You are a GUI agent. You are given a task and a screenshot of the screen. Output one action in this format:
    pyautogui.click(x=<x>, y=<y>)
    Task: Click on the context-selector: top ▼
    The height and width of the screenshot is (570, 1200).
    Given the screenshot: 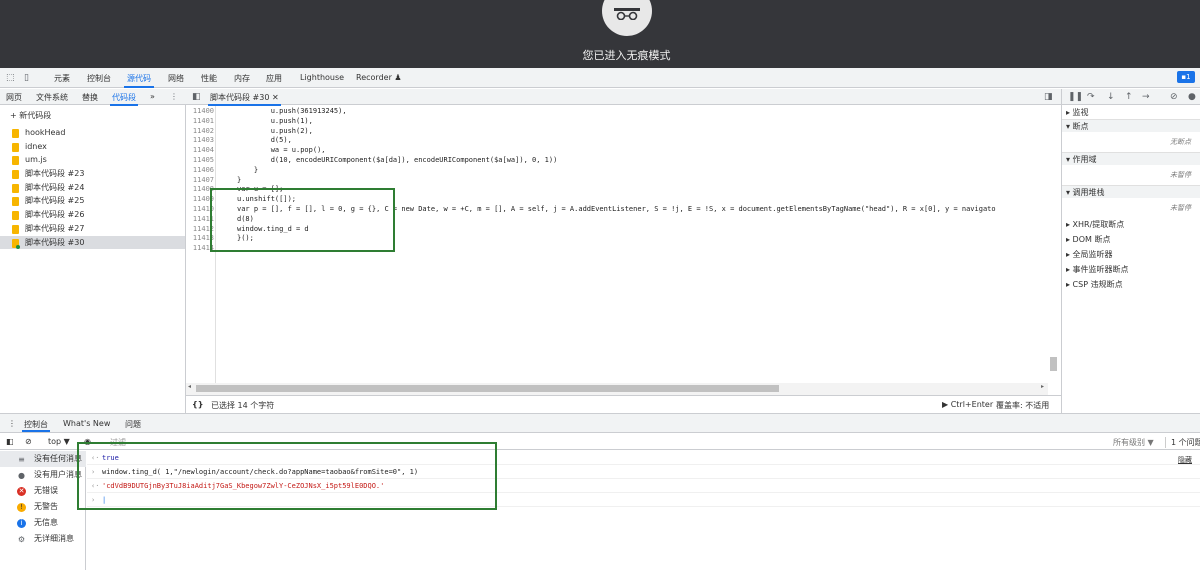 What is the action you would take?
    pyautogui.click(x=59, y=441)
    